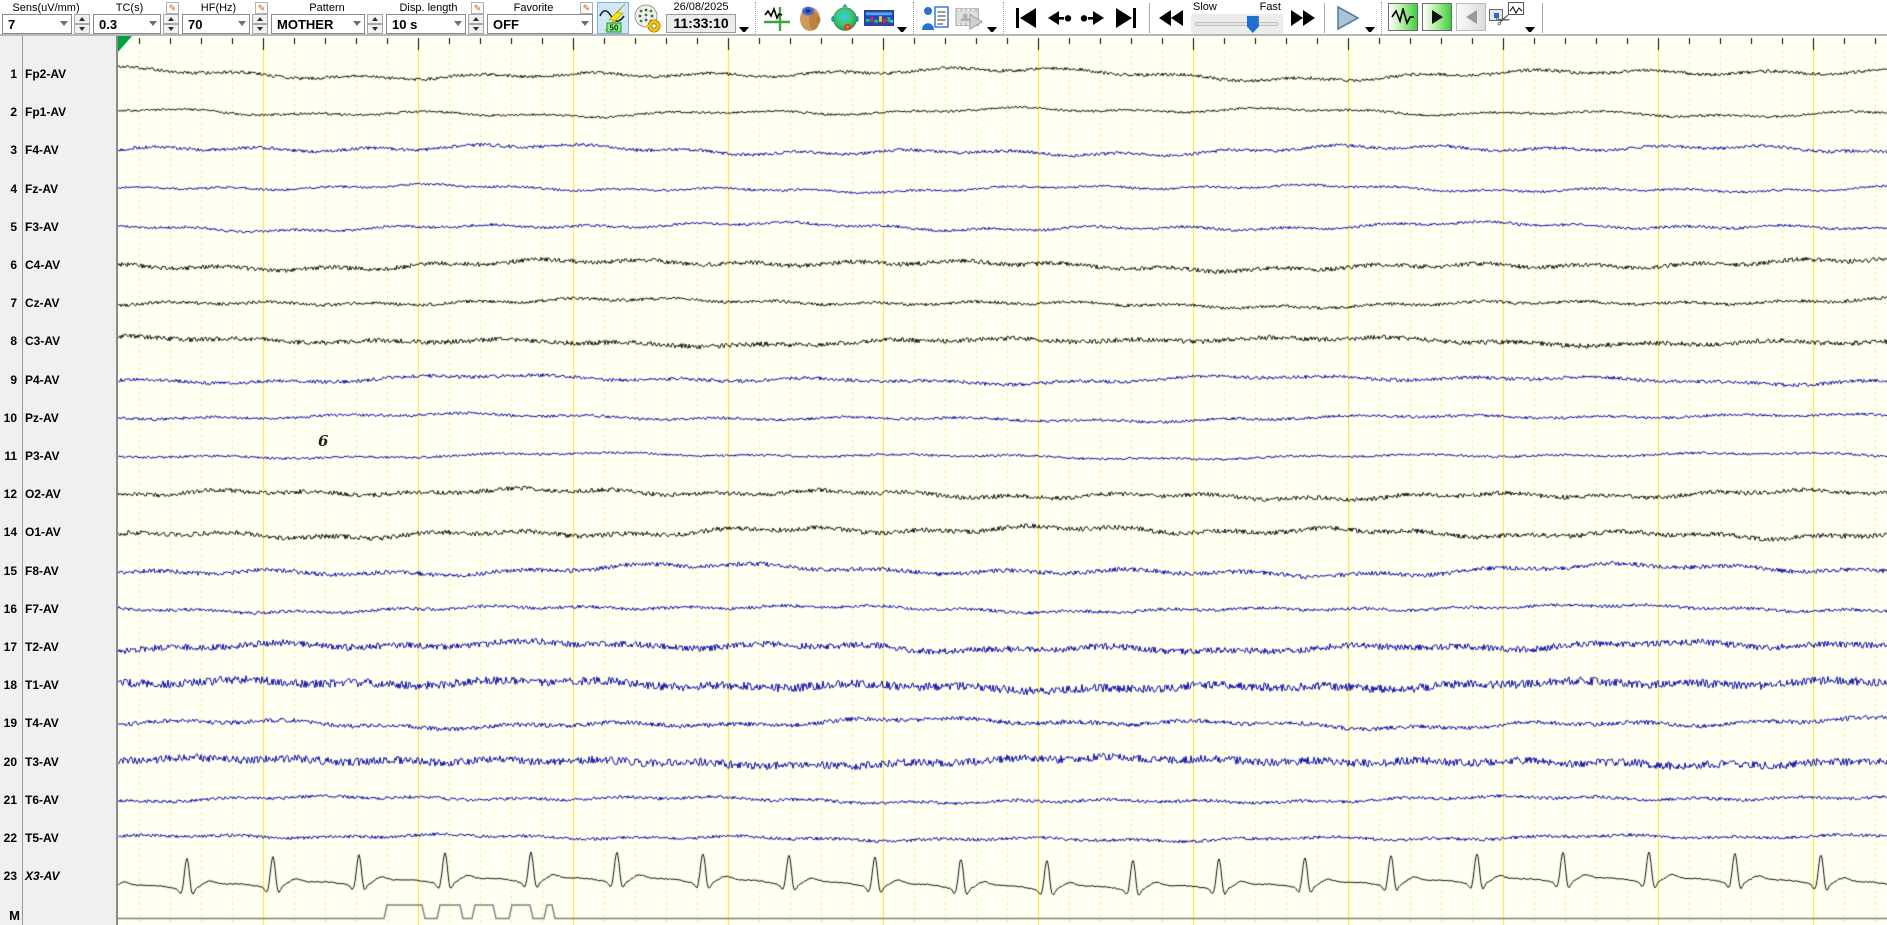  What do you see at coordinates (260, 29) in the screenshot?
I see `hf-spin-down-button` at bounding box center [260, 29].